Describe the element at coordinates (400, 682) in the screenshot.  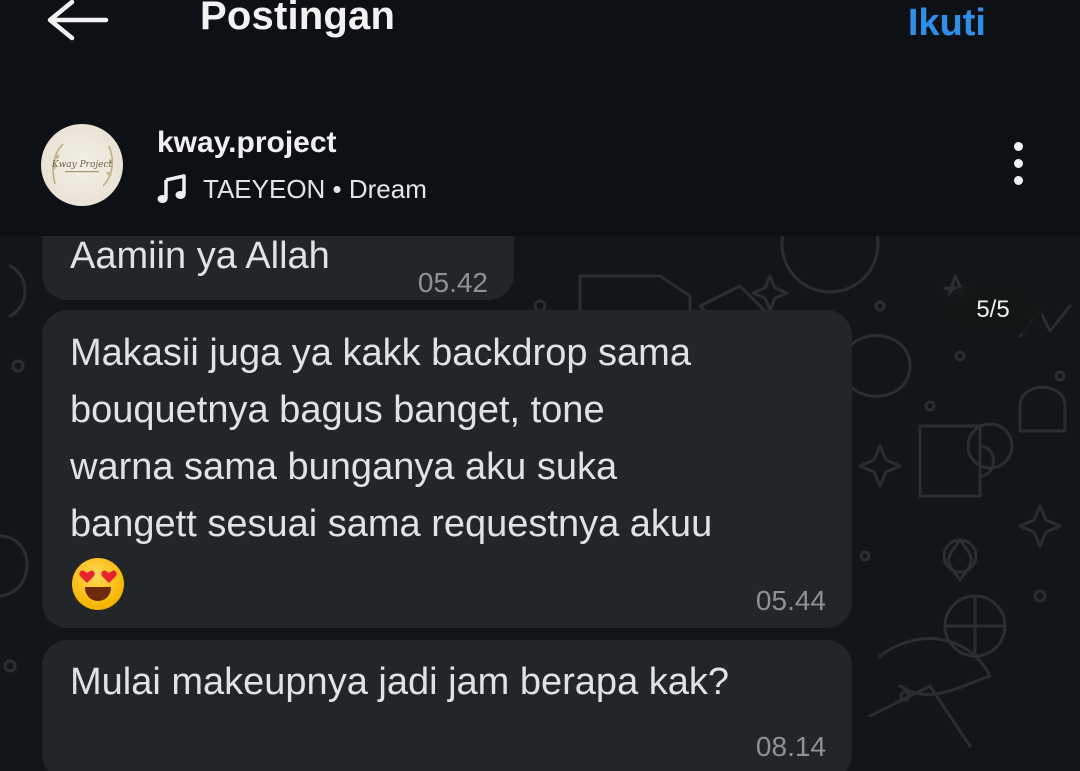
I see `message-text: Mulai makeupnya jadi jam berapa kak?` at that location.